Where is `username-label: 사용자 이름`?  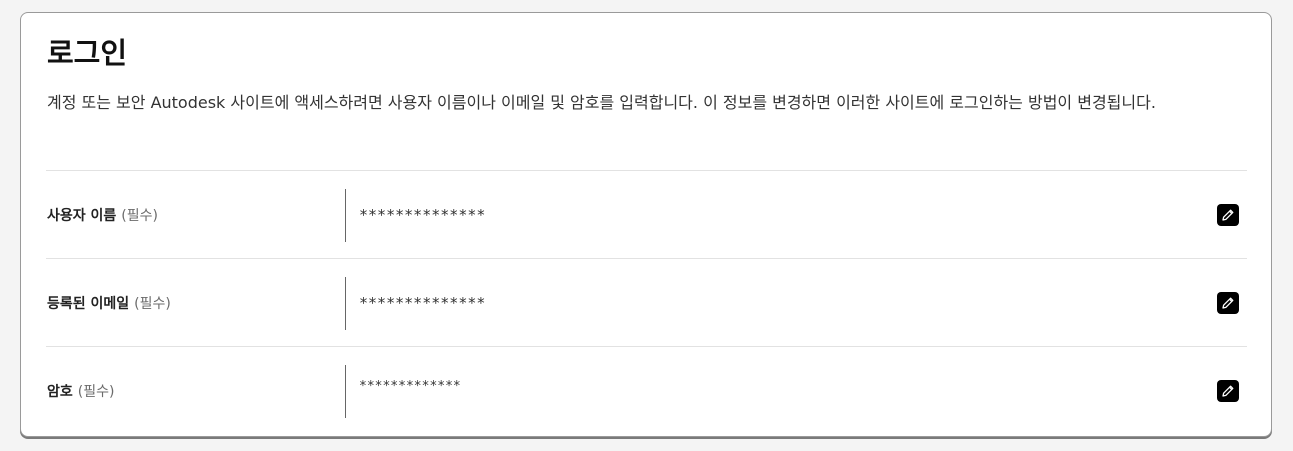 username-label: 사용자 이름 is located at coordinates (82, 215).